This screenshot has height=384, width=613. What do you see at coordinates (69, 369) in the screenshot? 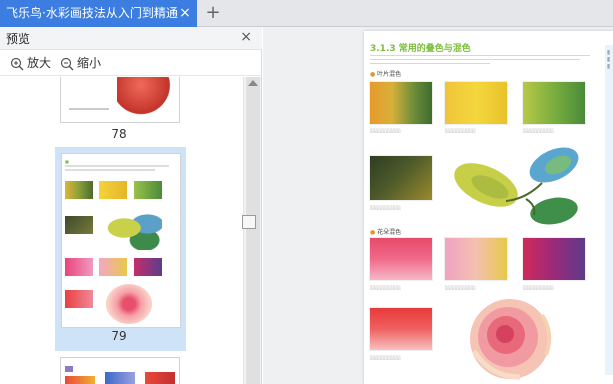
I see `thumb-marker` at bounding box center [69, 369].